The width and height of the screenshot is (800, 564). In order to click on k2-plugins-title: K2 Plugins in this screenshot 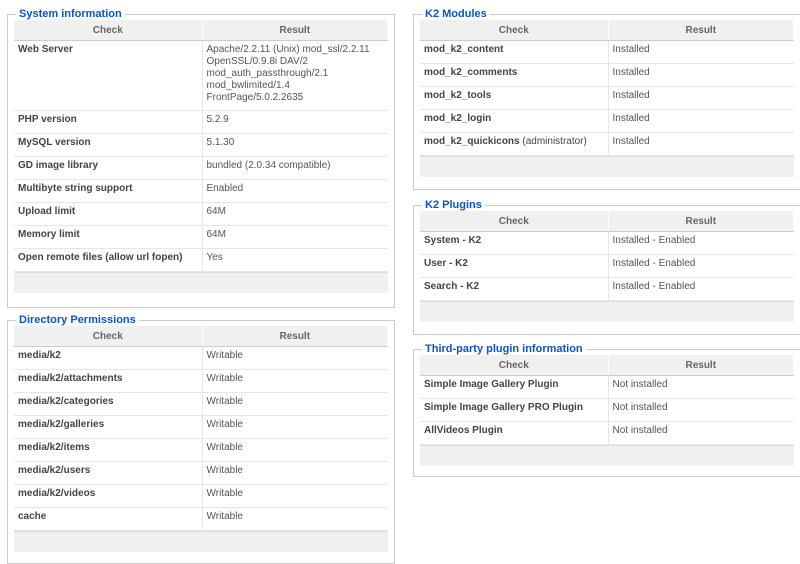, I will do `click(453, 205)`.